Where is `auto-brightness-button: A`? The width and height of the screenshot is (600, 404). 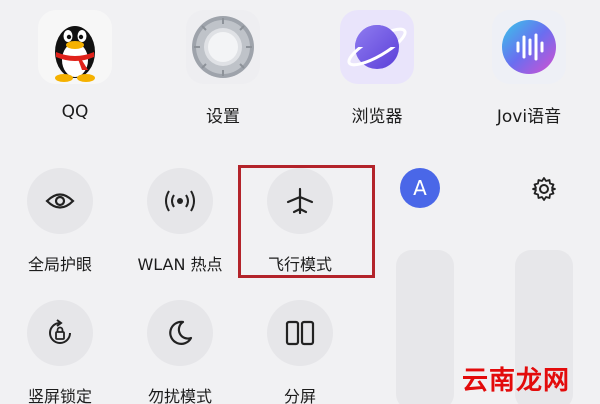 auto-brightness-button: A is located at coordinates (420, 188).